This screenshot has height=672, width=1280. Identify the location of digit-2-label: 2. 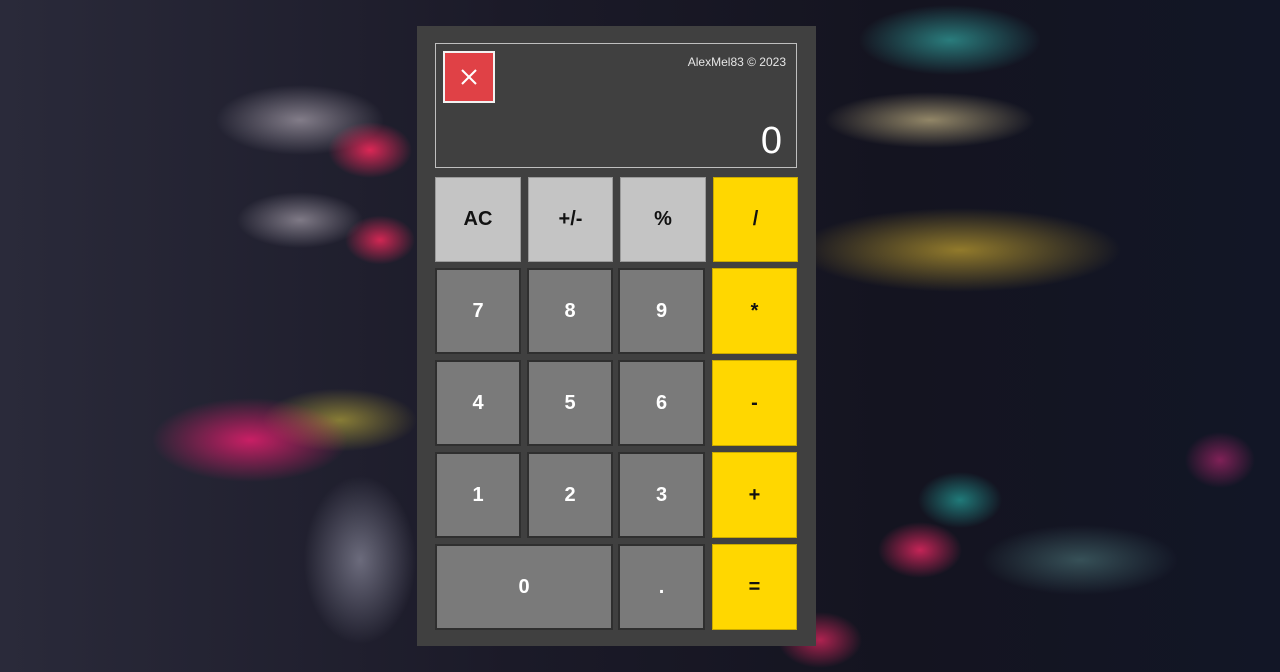
(570, 494).